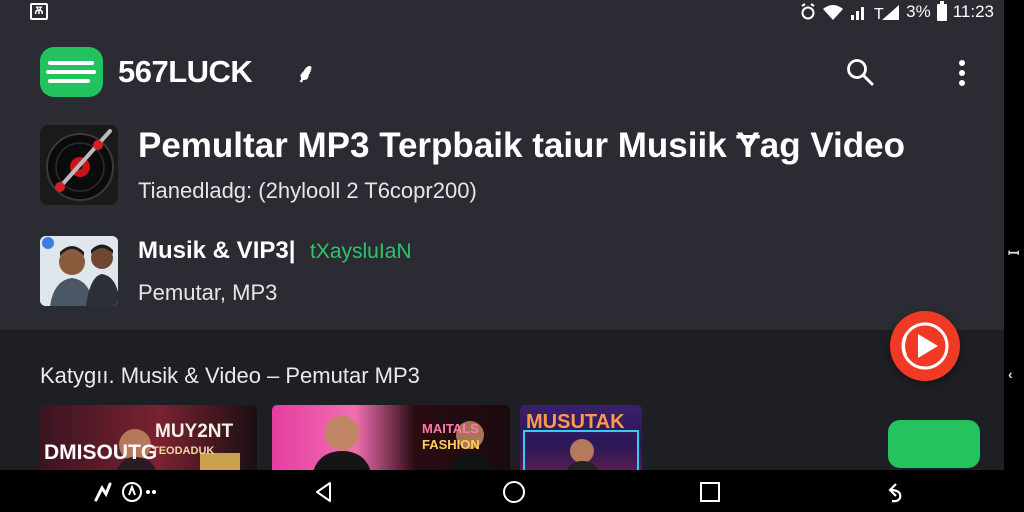  I want to click on navigation-bar, so click(512, 491).